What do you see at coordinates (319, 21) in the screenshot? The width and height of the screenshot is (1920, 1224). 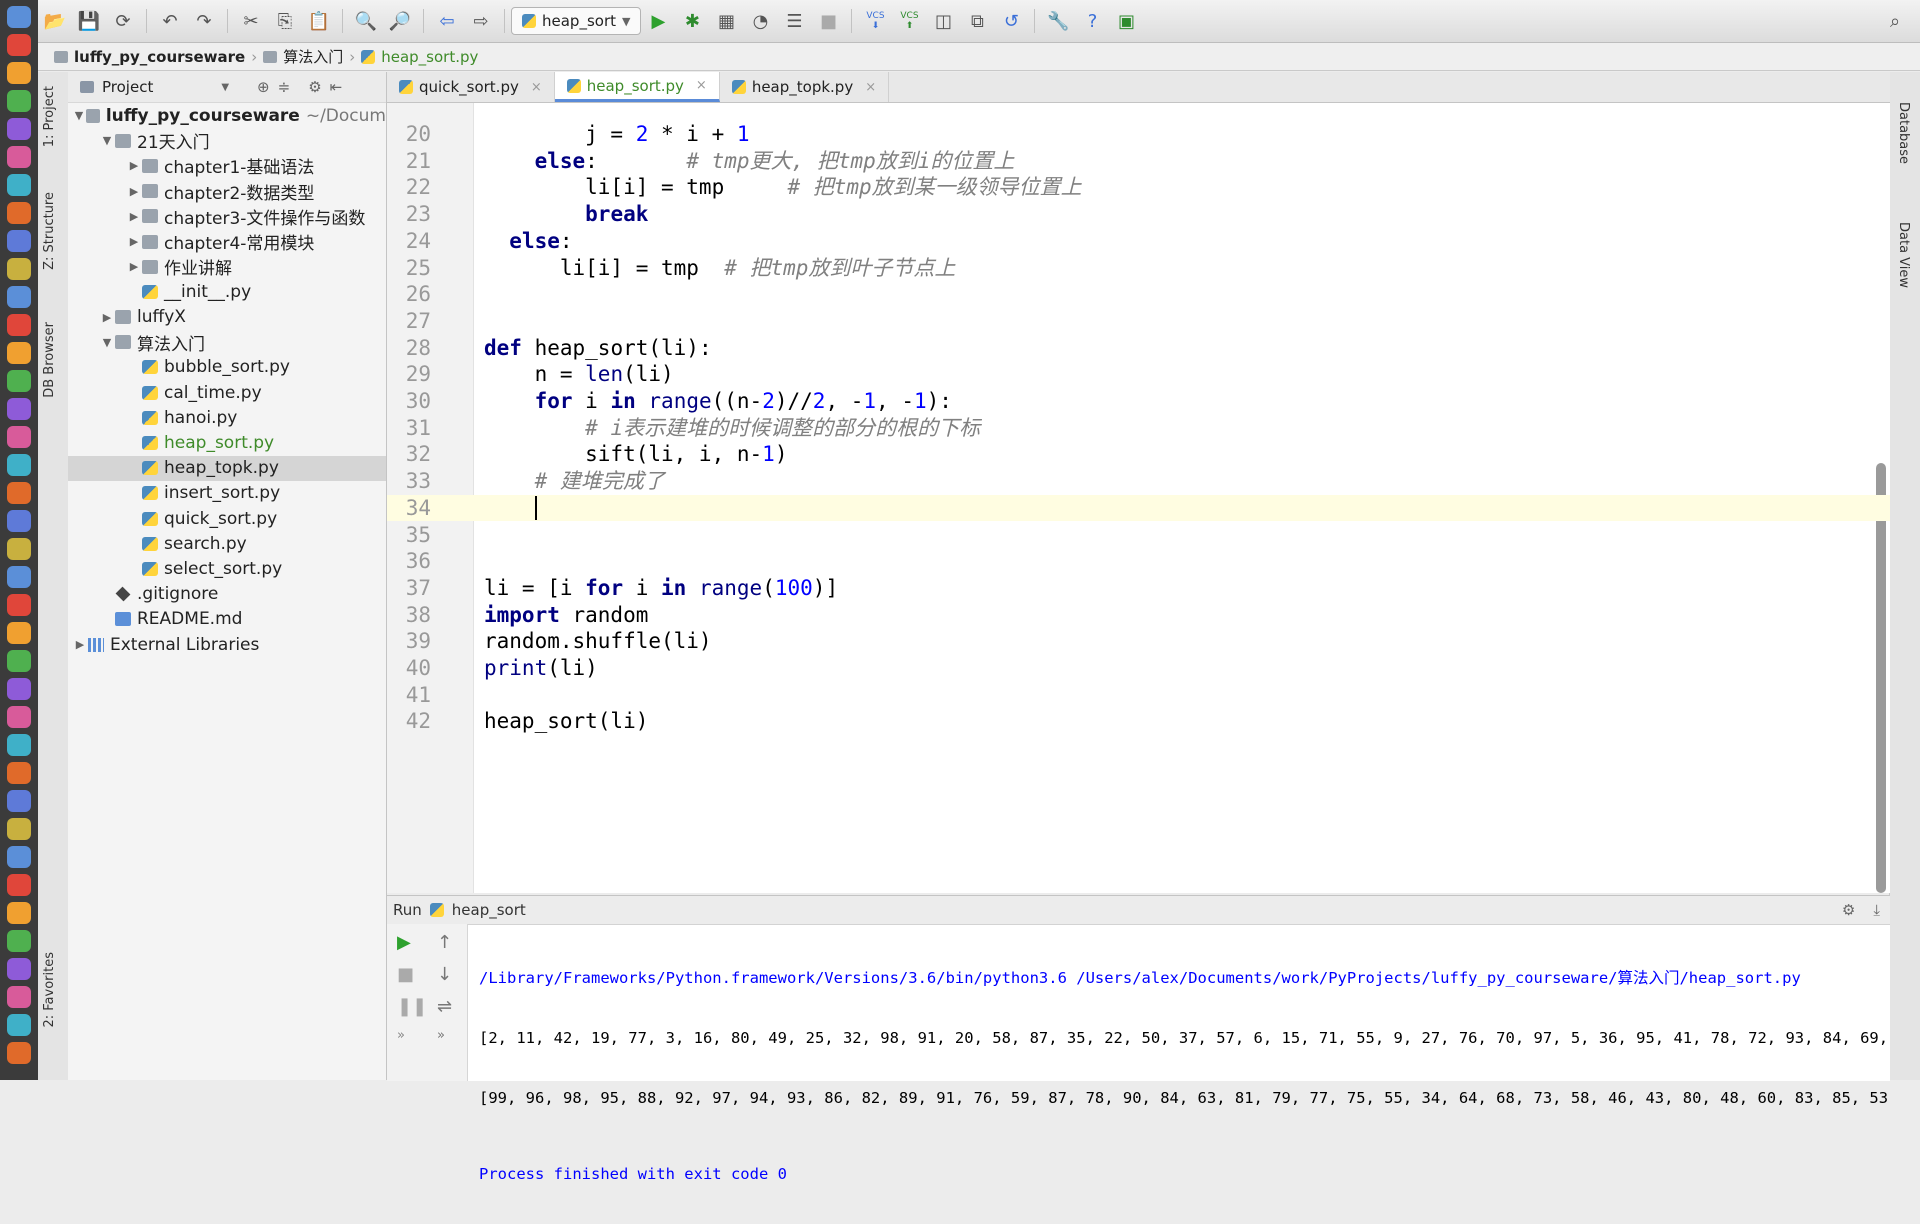 I see `paste-icon: 📋` at bounding box center [319, 21].